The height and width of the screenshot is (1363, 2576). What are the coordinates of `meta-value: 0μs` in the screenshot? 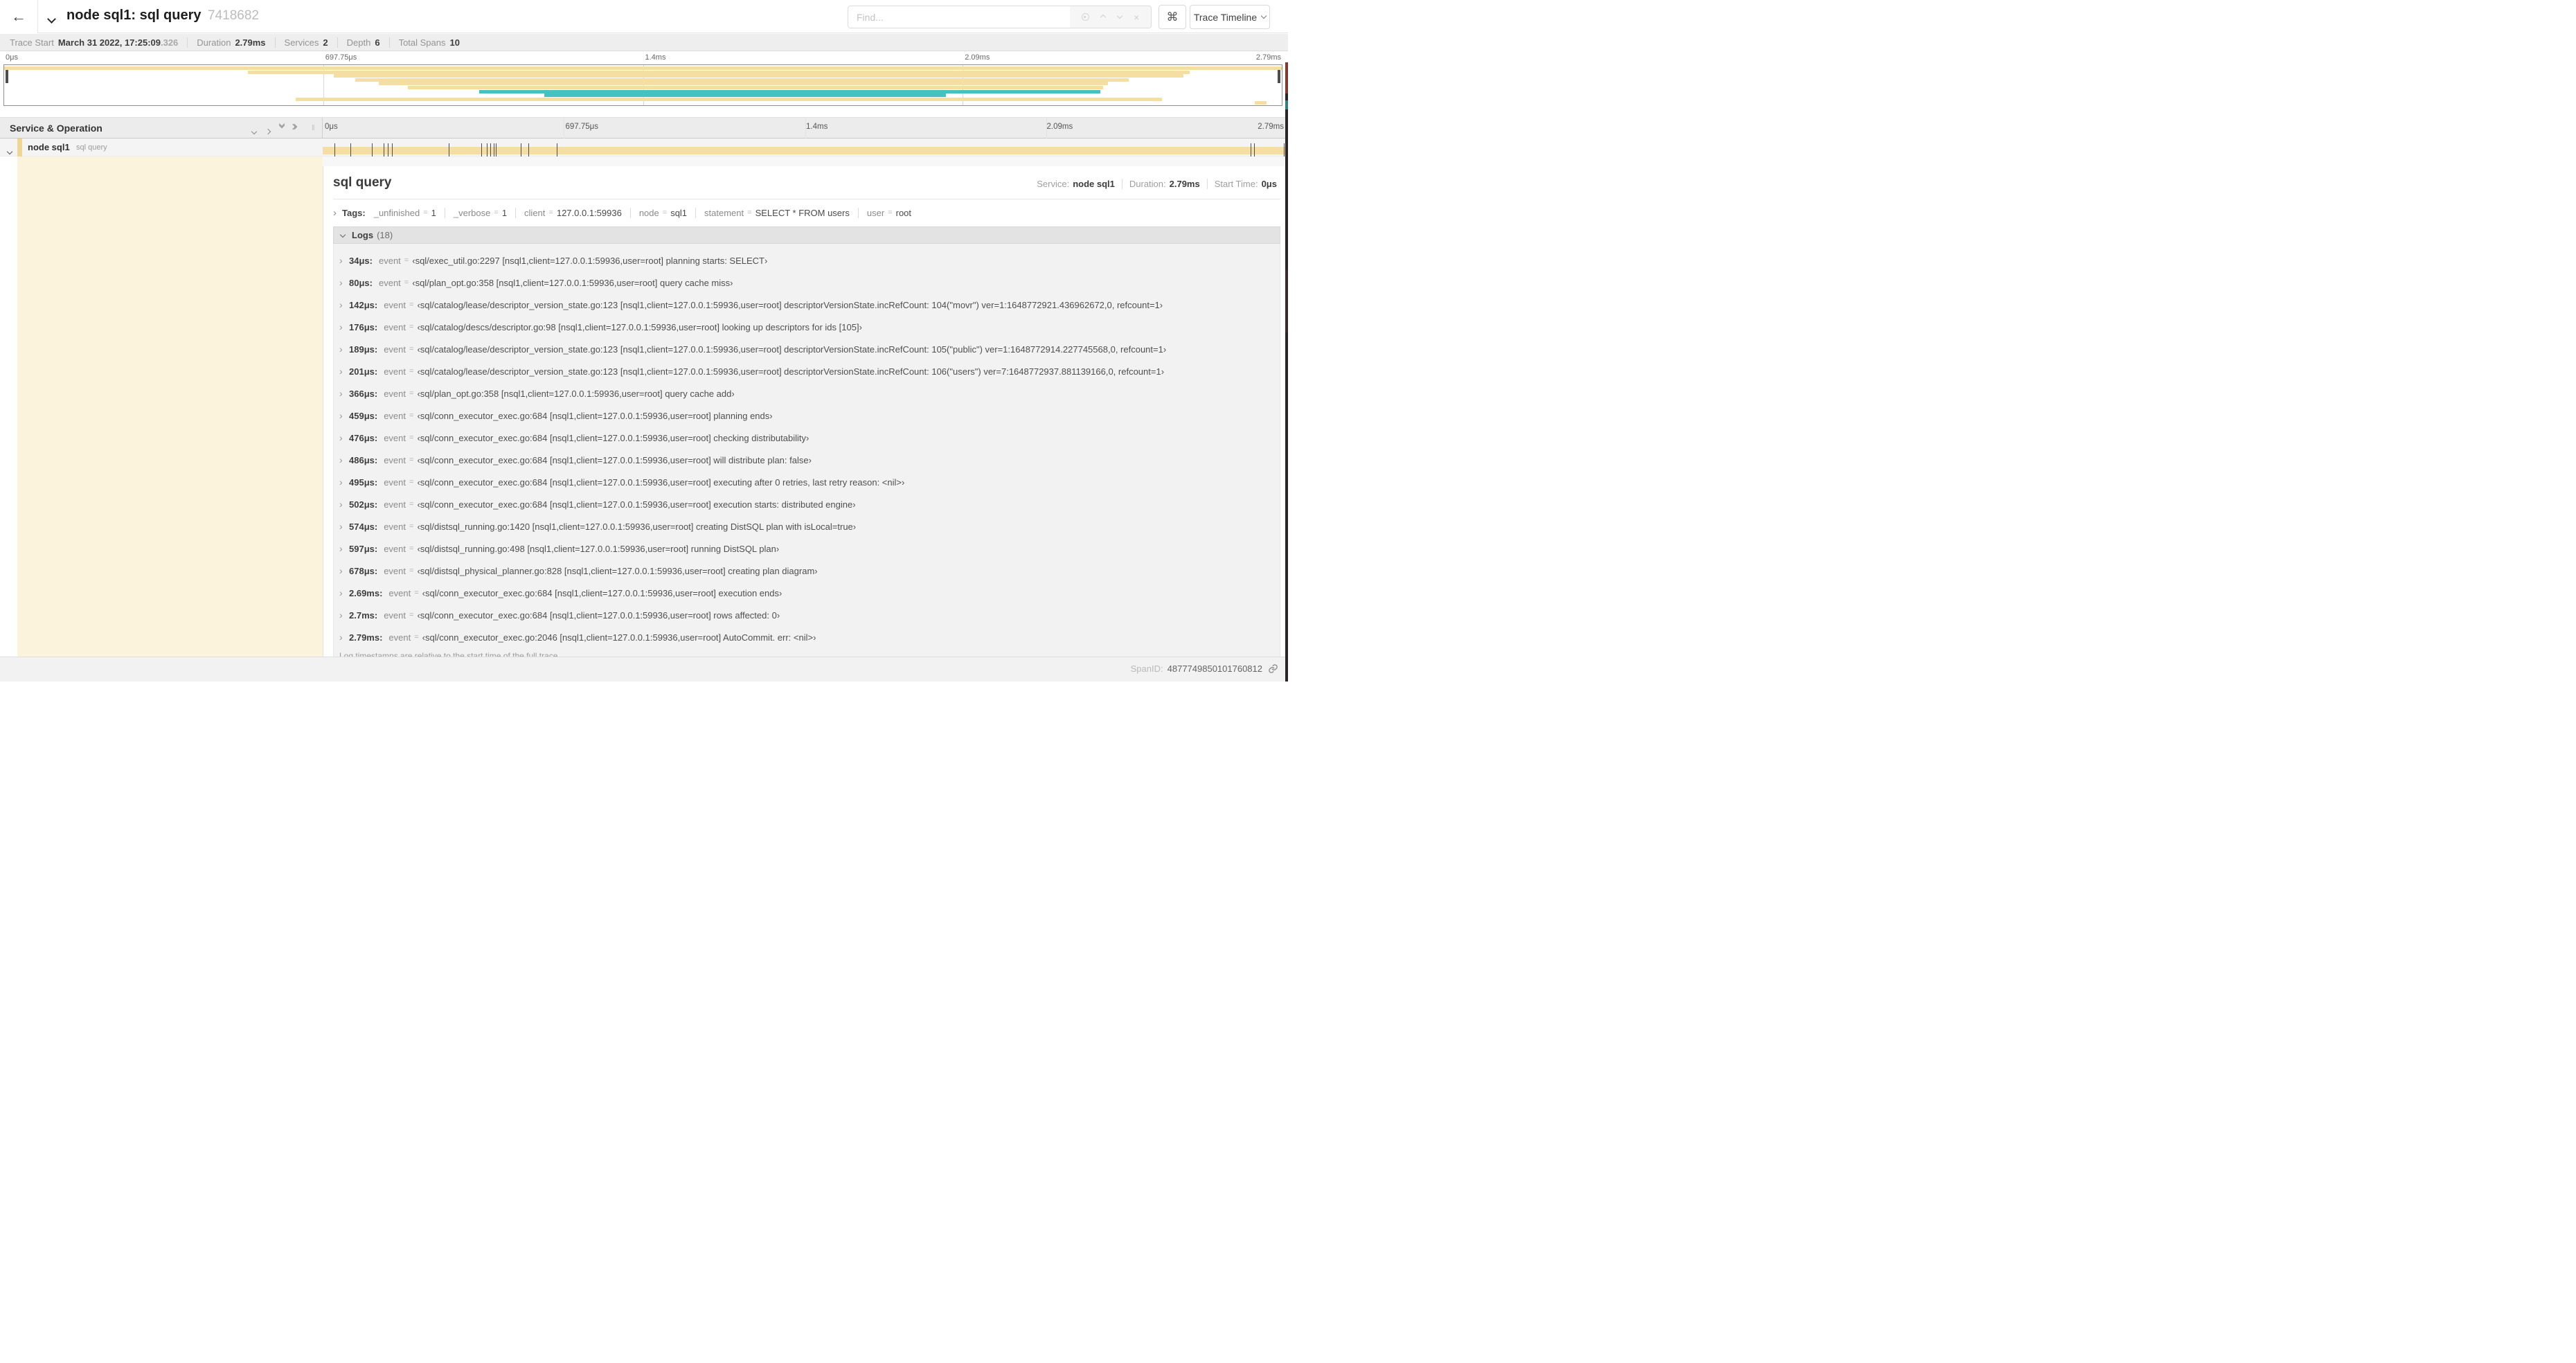 It's located at (1269, 184).